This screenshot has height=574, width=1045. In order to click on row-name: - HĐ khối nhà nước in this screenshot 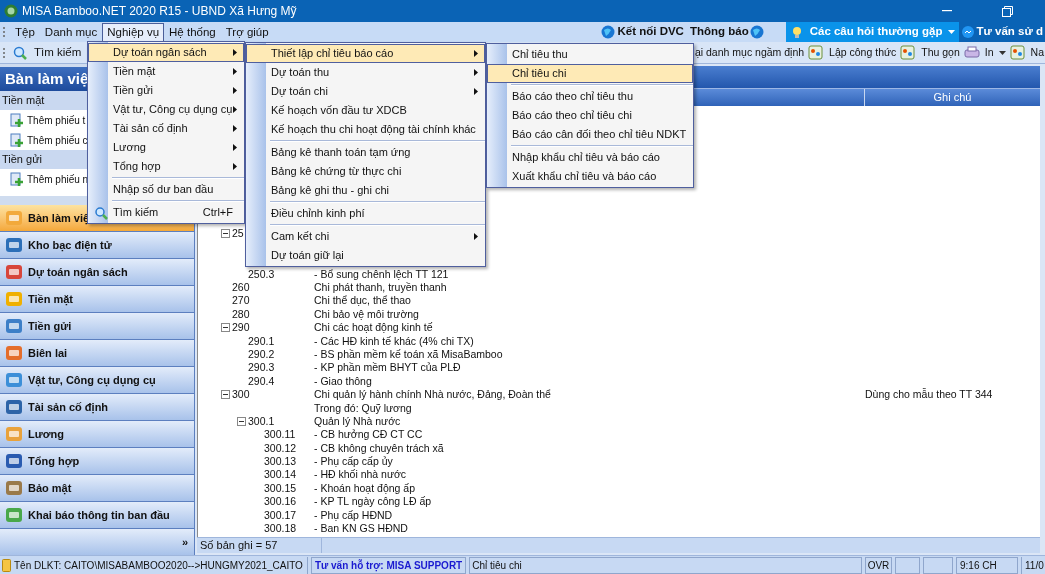, I will do `click(360, 474)`.